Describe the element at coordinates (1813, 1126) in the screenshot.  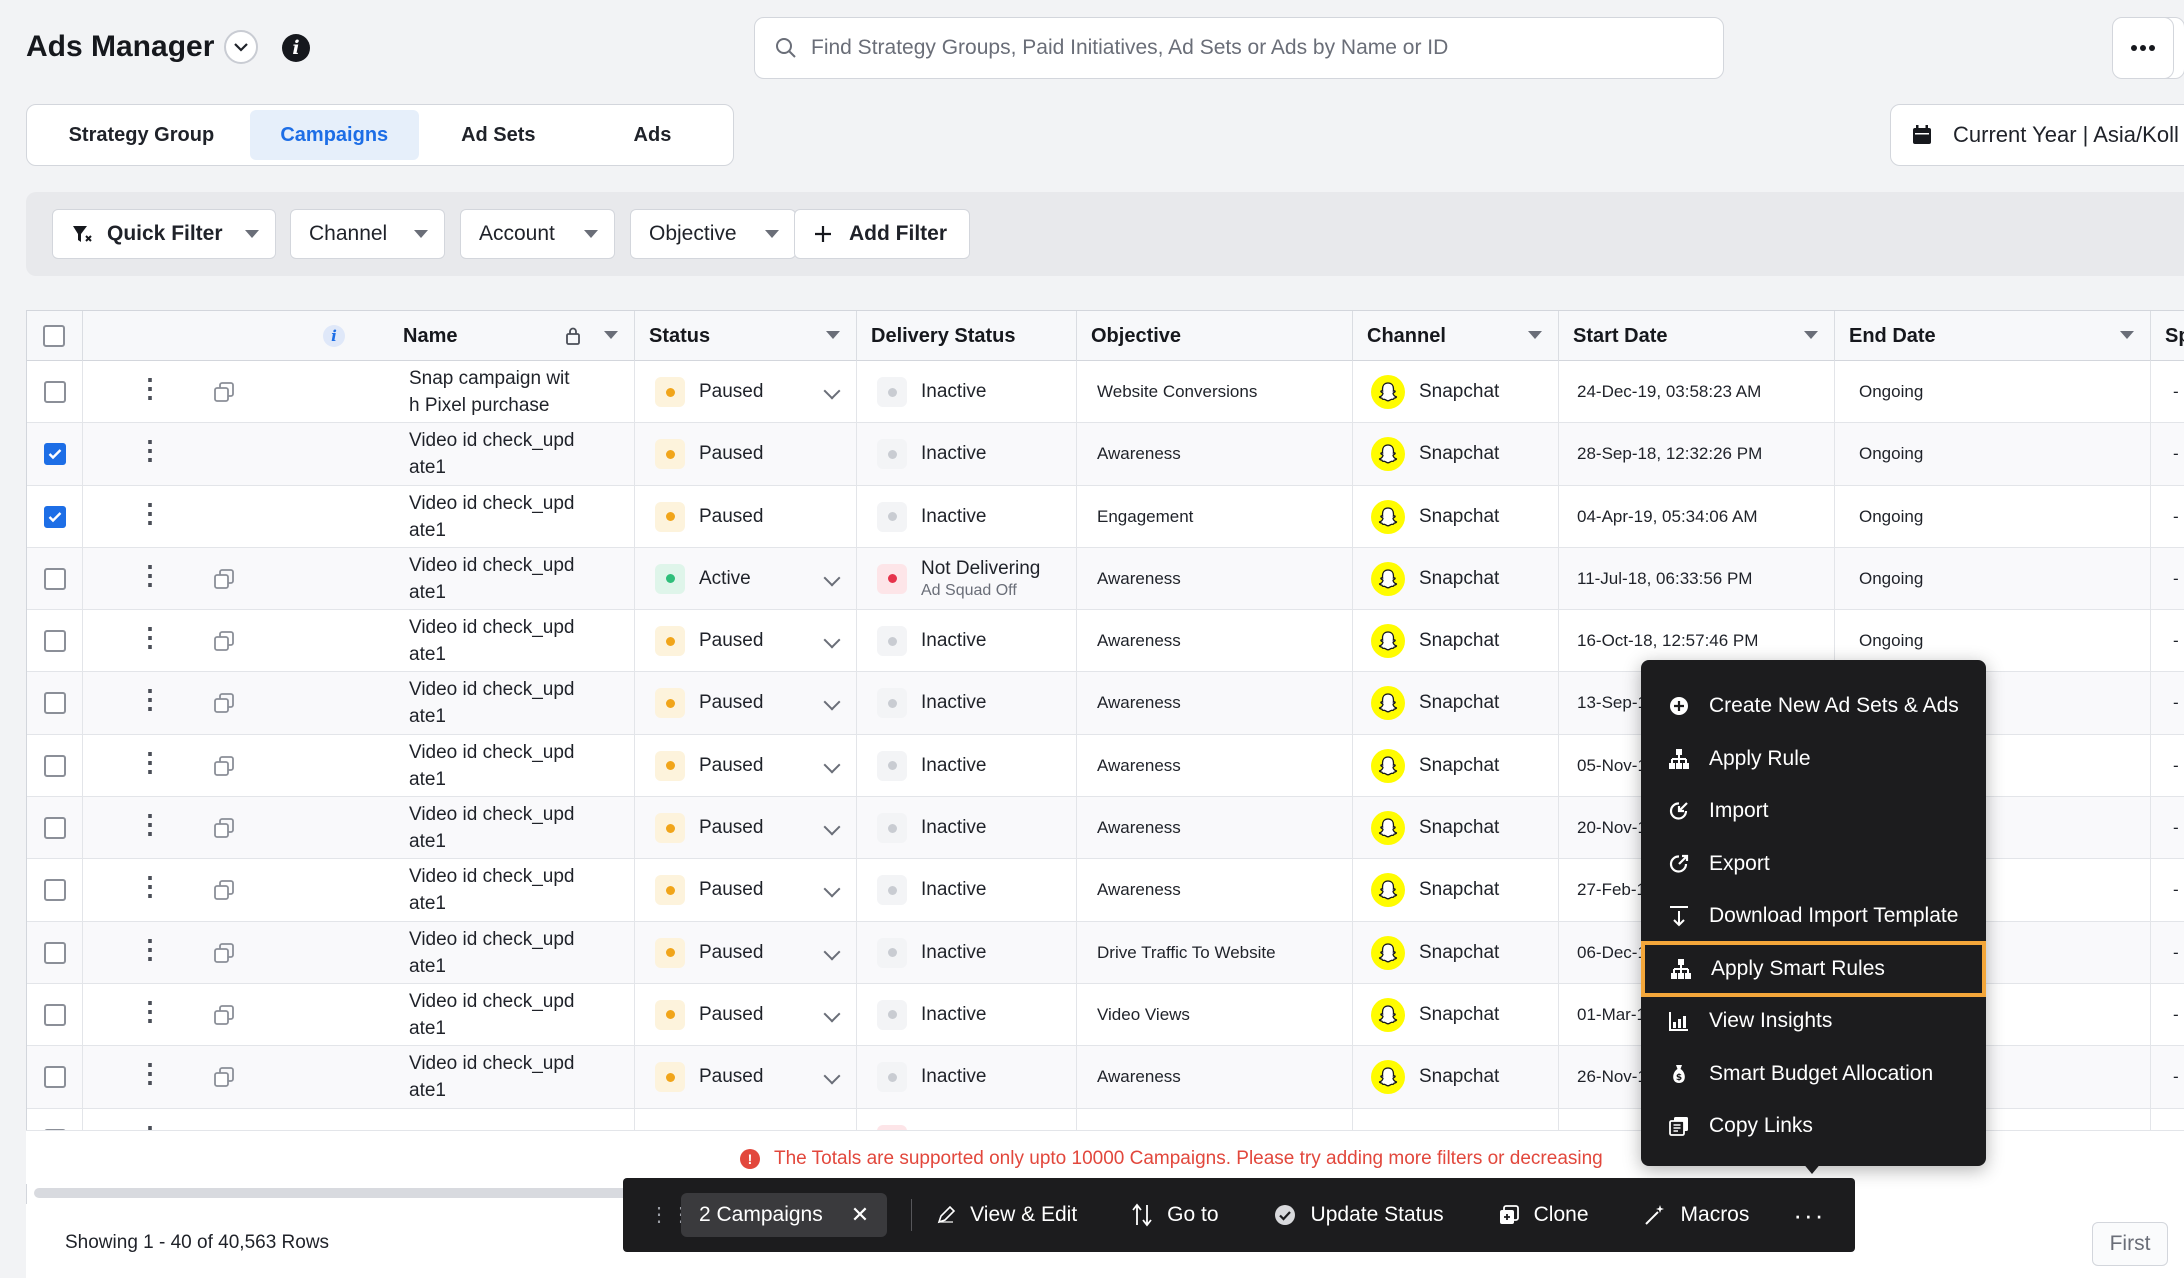
I see `menu-item-copy-links: Copy Links` at that location.